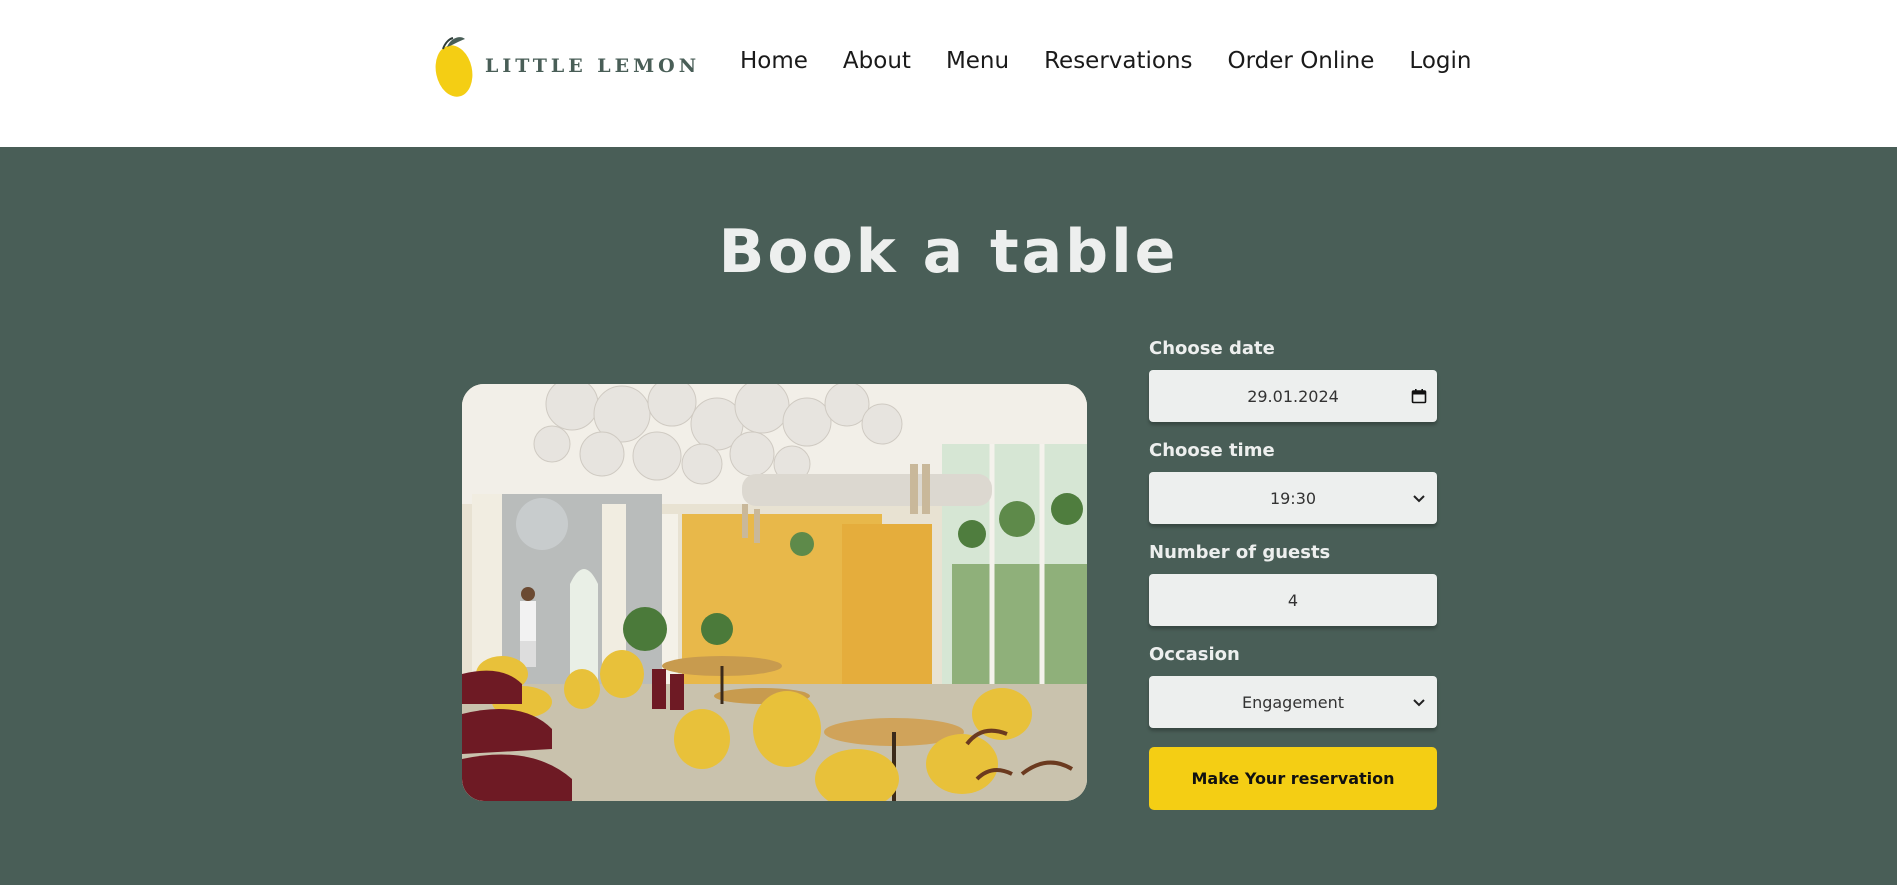 The height and width of the screenshot is (885, 1897). Describe the element at coordinates (1240, 552) in the screenshot. I see `guests-label: Number of guests` at that location.